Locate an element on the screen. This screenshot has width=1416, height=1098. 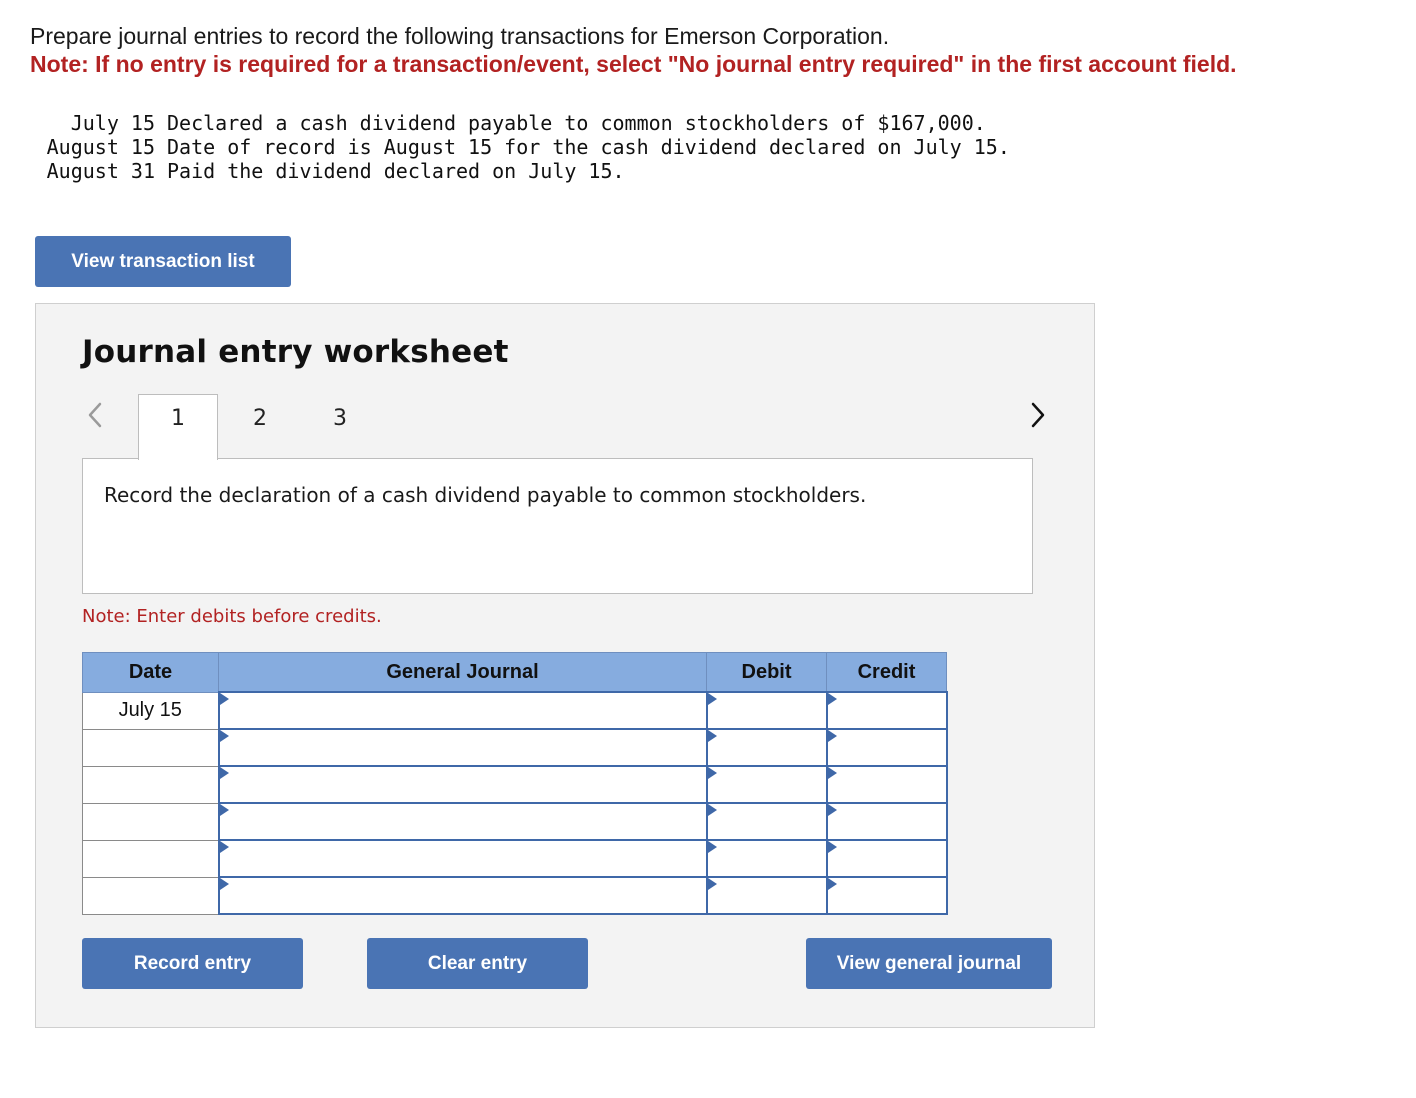
debits-note: Note: Enter debits before credits. is located at coordinates (232, 616).